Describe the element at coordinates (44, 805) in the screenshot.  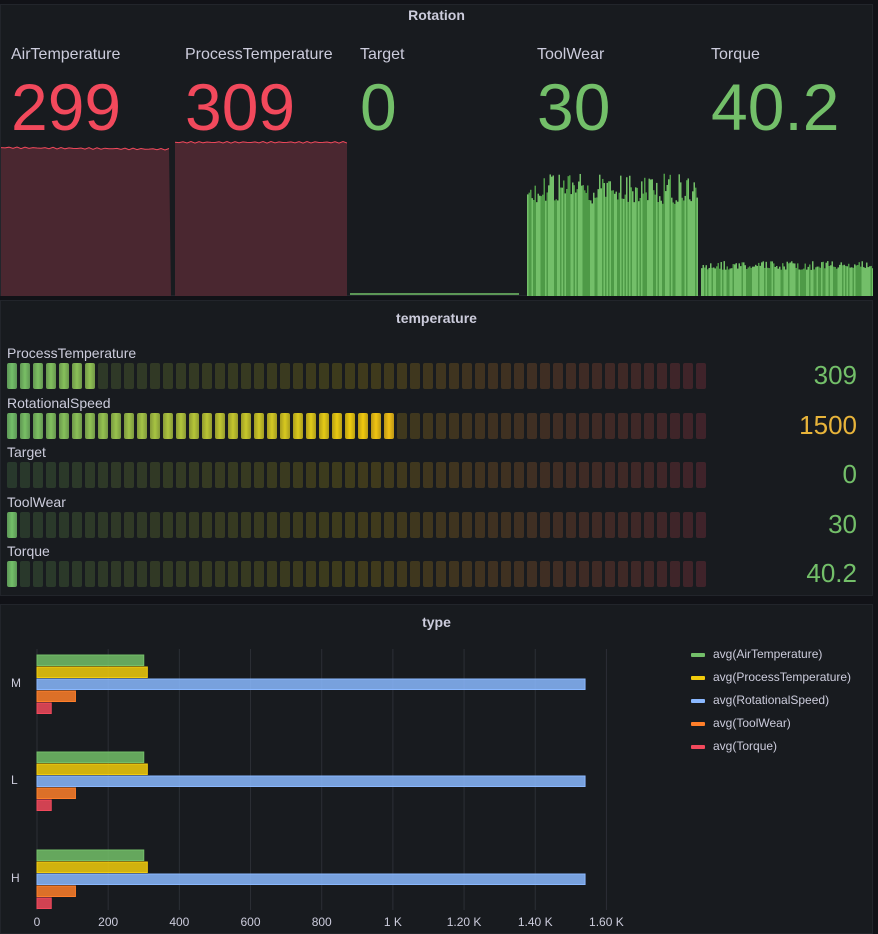
I see `bar-L-avg-torque-` at that location.